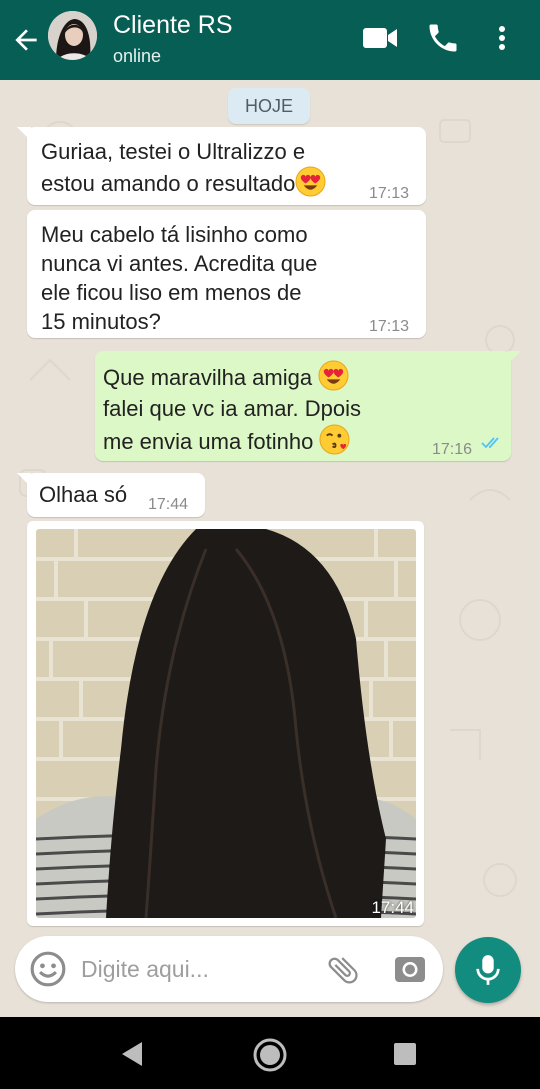 This screenshot has width=540, height=1089. Describe the element at coordinates (173, 25) in the screenshot. I see `contact-name: Cliente RS` at that location.